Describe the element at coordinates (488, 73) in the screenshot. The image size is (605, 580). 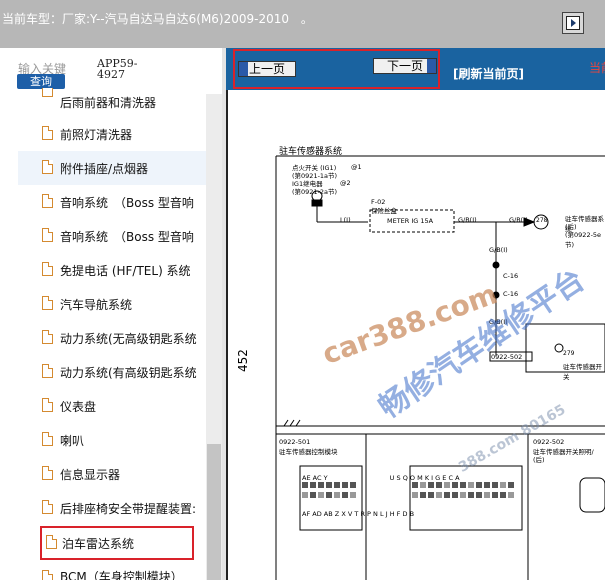
I see `refresh-page-link: [刷新当前页]` at that location.